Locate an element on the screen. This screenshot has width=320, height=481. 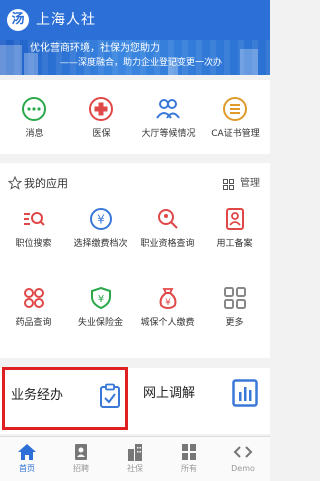
quick-action-label: CA证书管理 is located at coordinates (235, 134).